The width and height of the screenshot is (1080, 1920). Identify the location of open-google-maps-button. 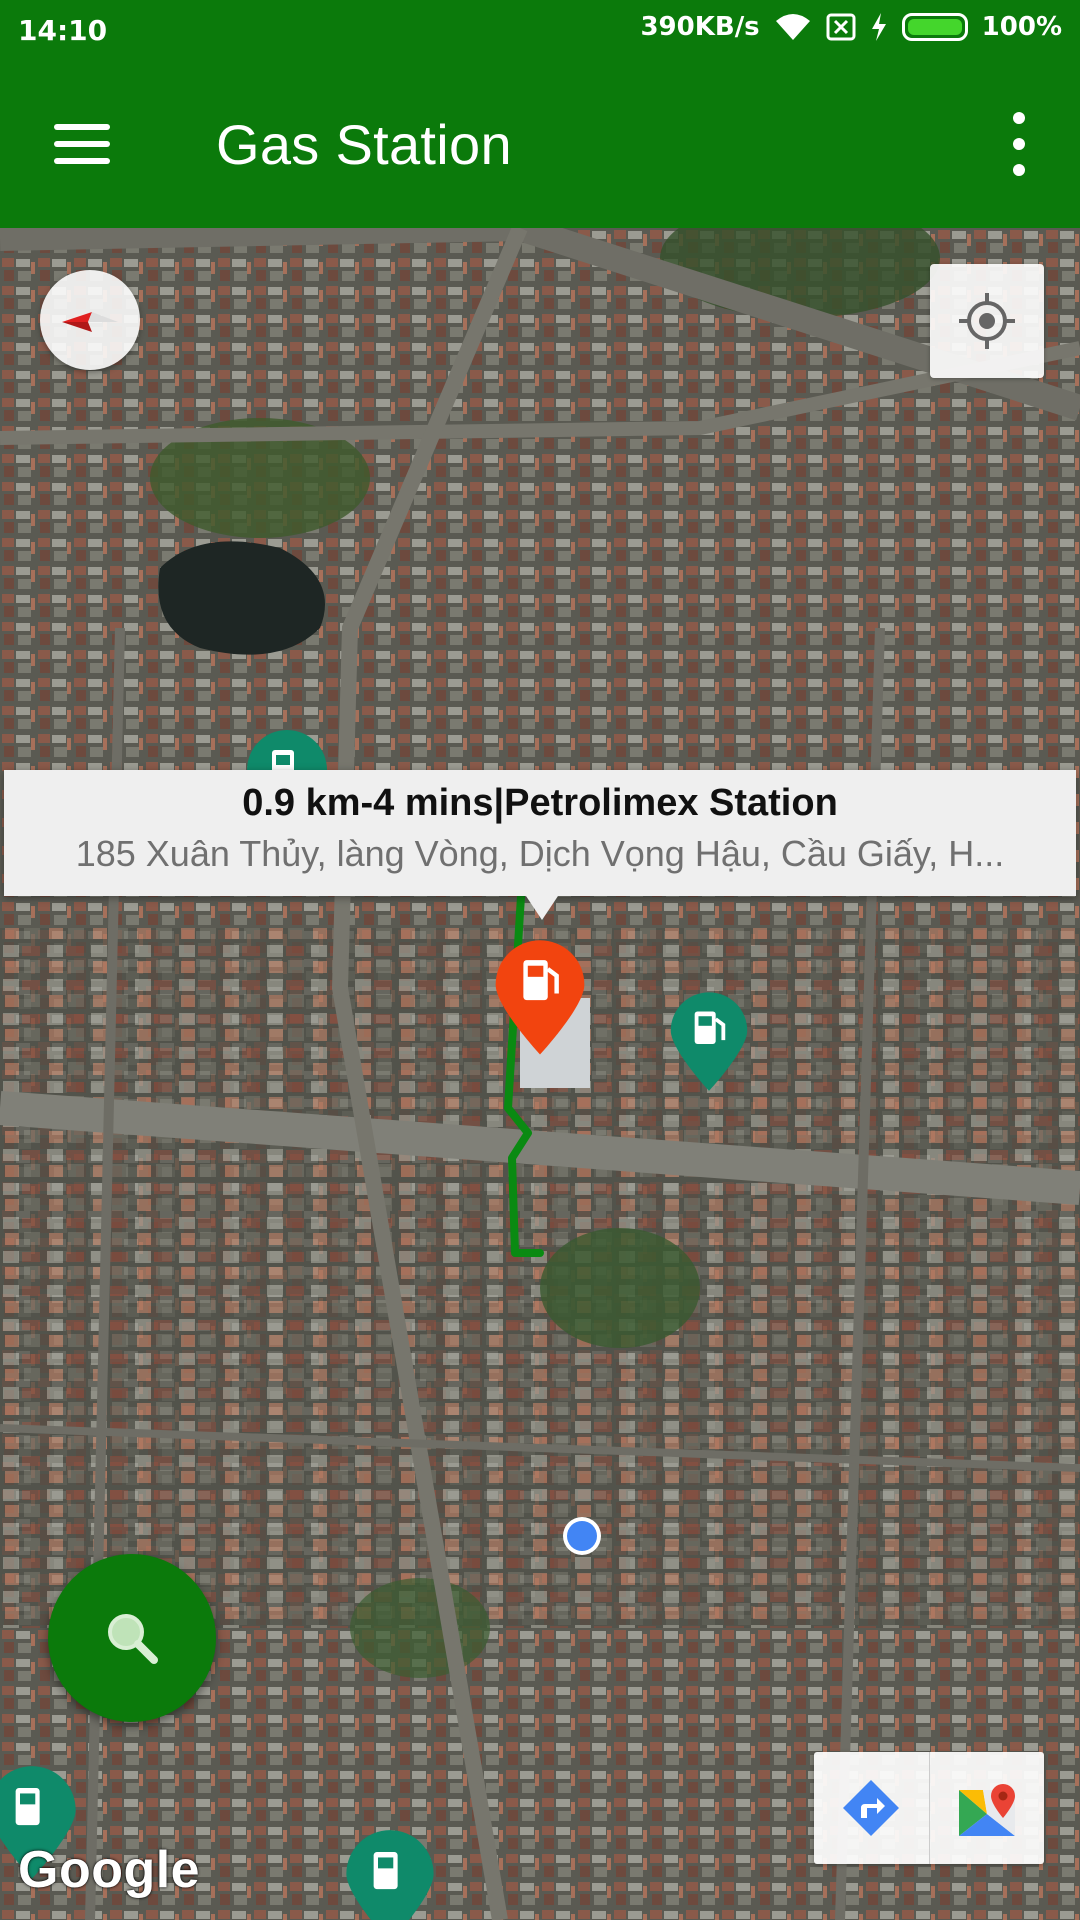
(986, 1808).